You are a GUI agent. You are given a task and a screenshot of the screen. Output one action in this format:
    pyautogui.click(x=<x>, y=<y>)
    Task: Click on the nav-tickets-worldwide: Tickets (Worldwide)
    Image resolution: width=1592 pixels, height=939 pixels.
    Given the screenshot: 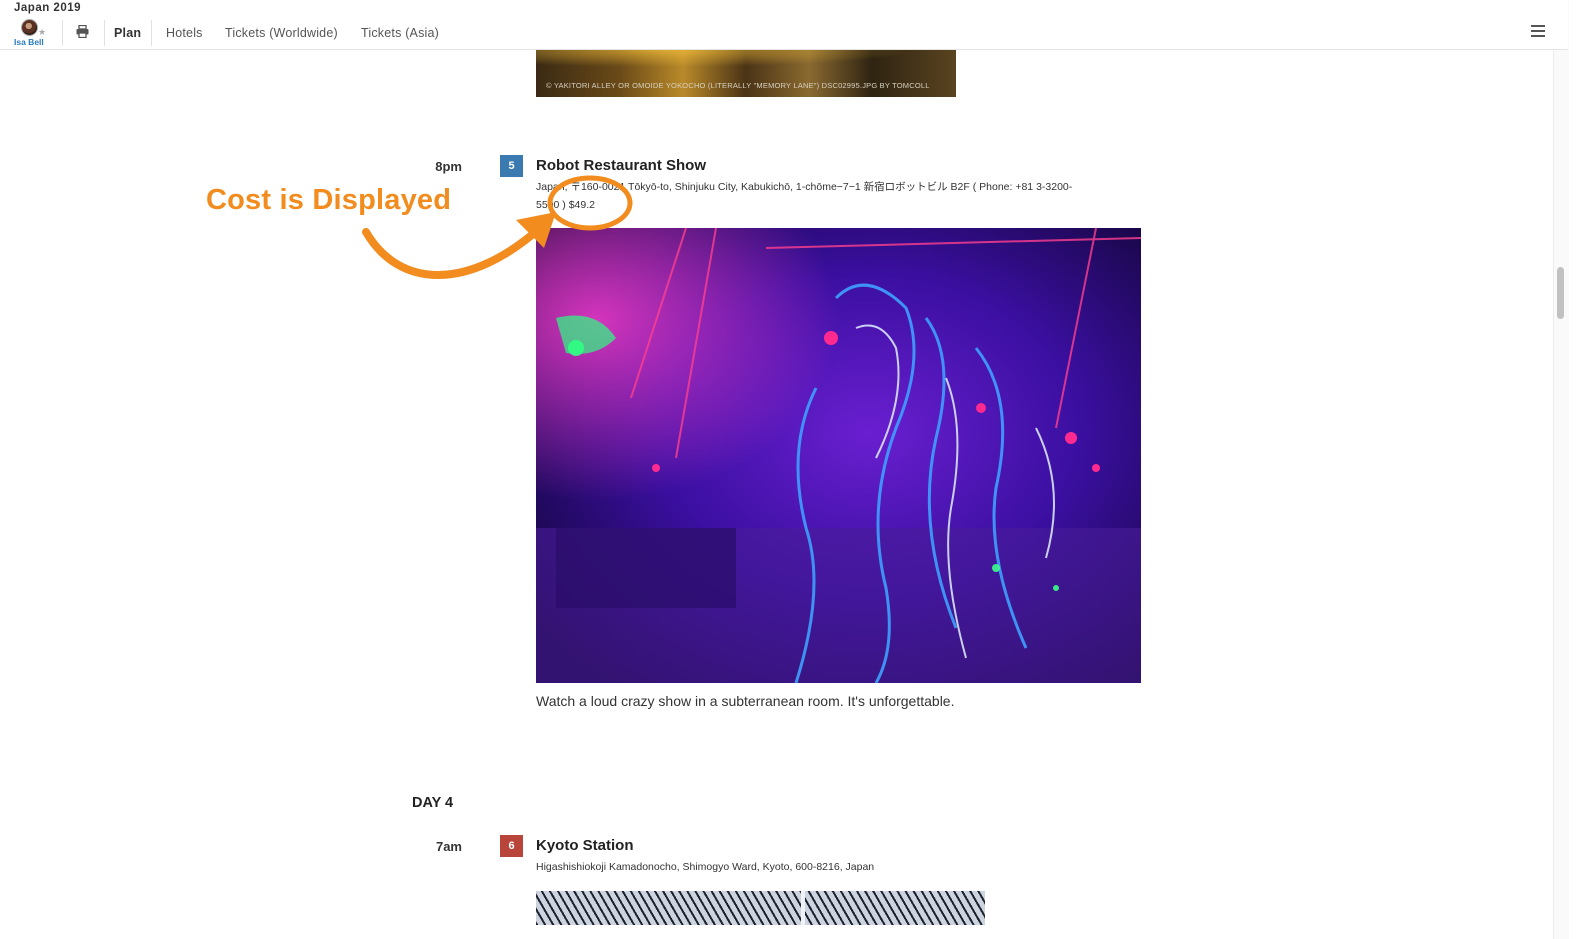 What is the action you would take?
    pyautogui.click(x=281, y=33)
    